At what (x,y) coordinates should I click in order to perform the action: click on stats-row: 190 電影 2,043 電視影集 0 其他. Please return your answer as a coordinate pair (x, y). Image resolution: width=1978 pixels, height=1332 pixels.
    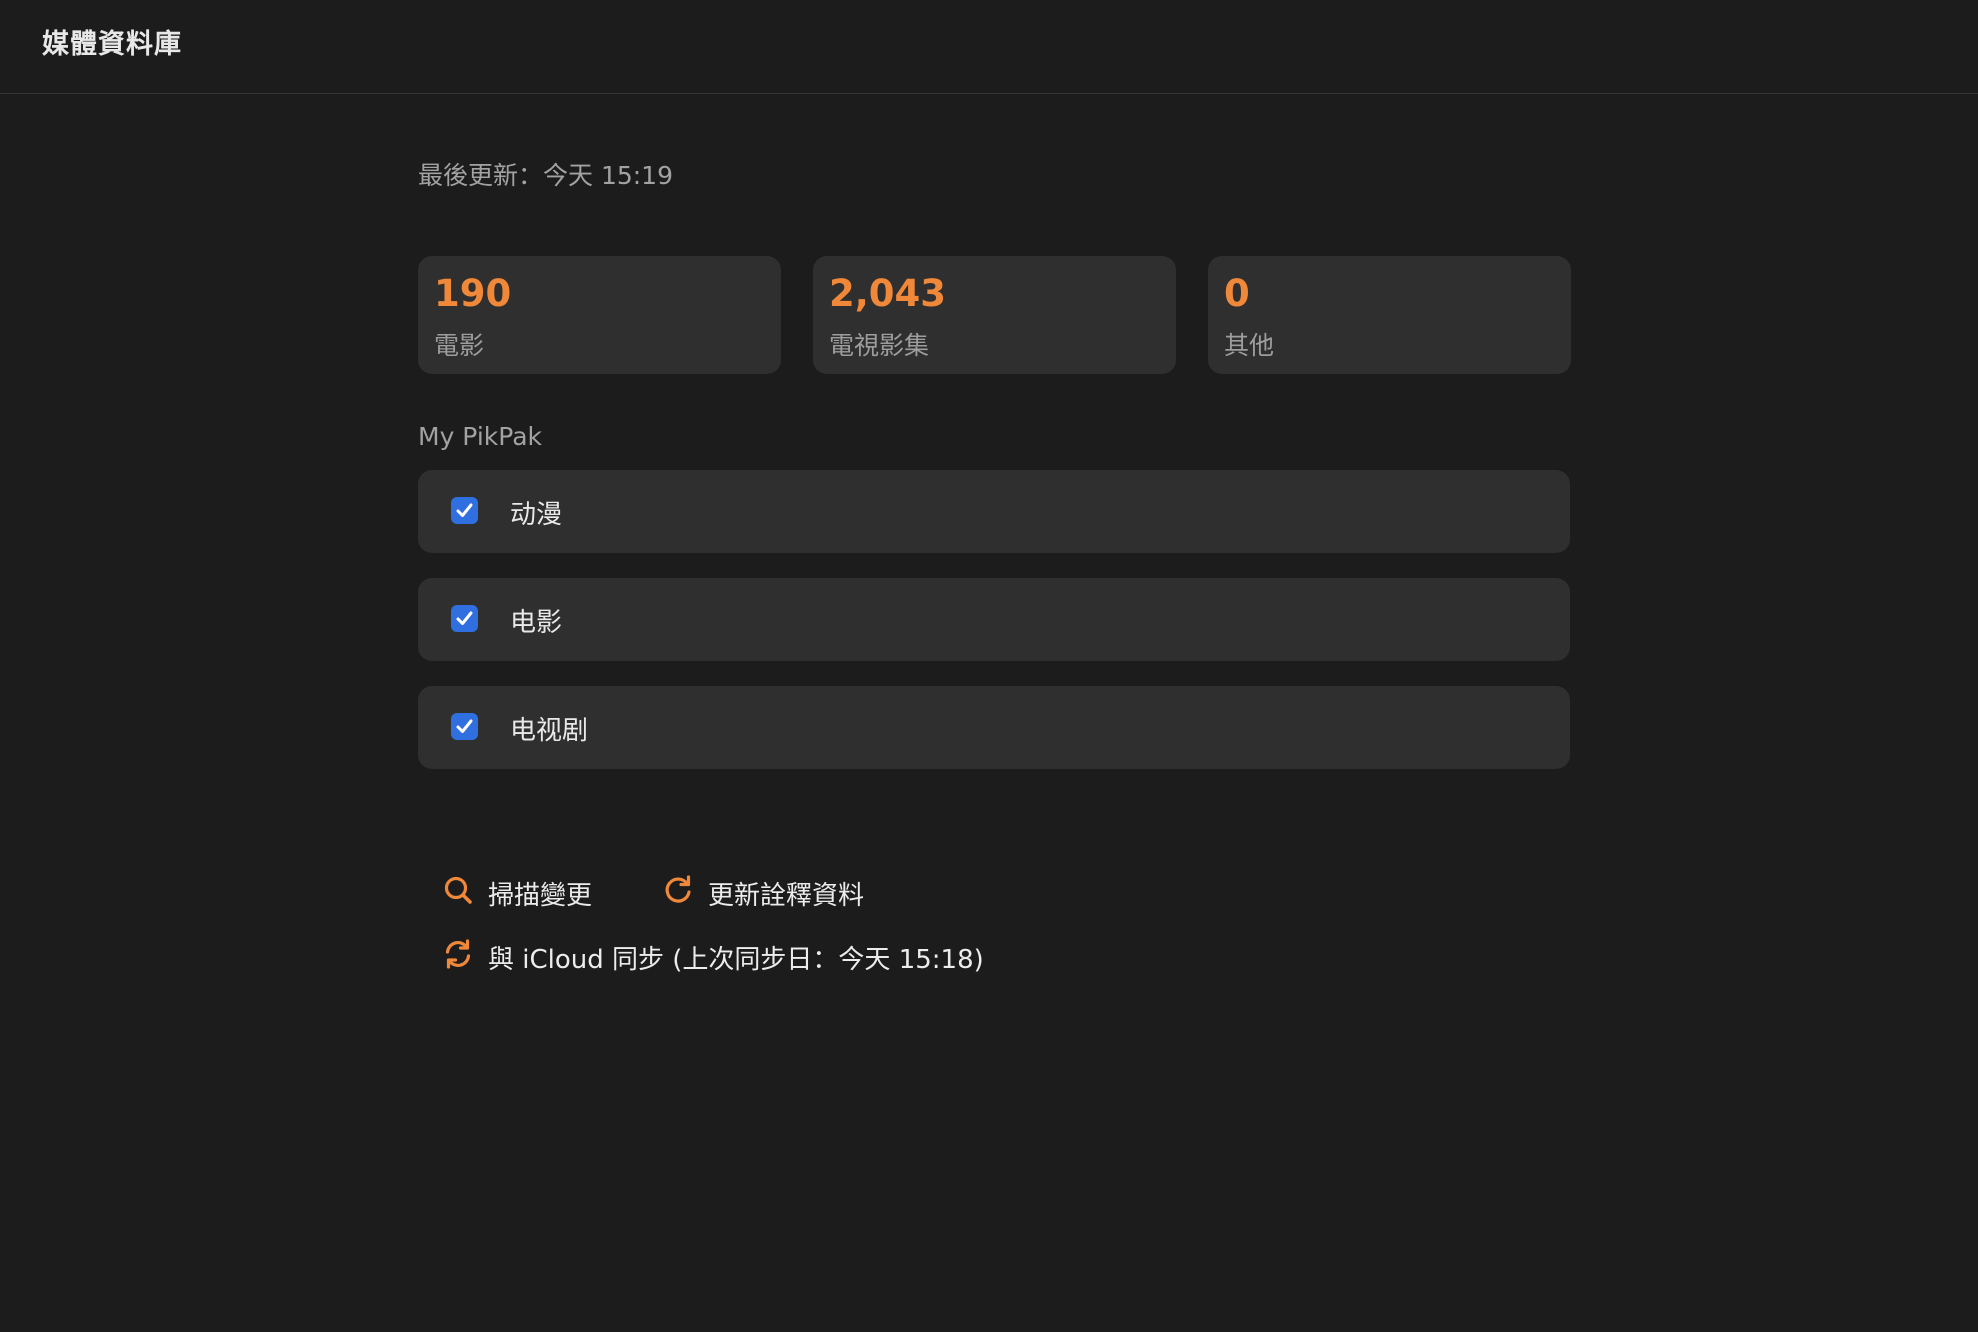
    Looking at the image, I should click on (994, 315).